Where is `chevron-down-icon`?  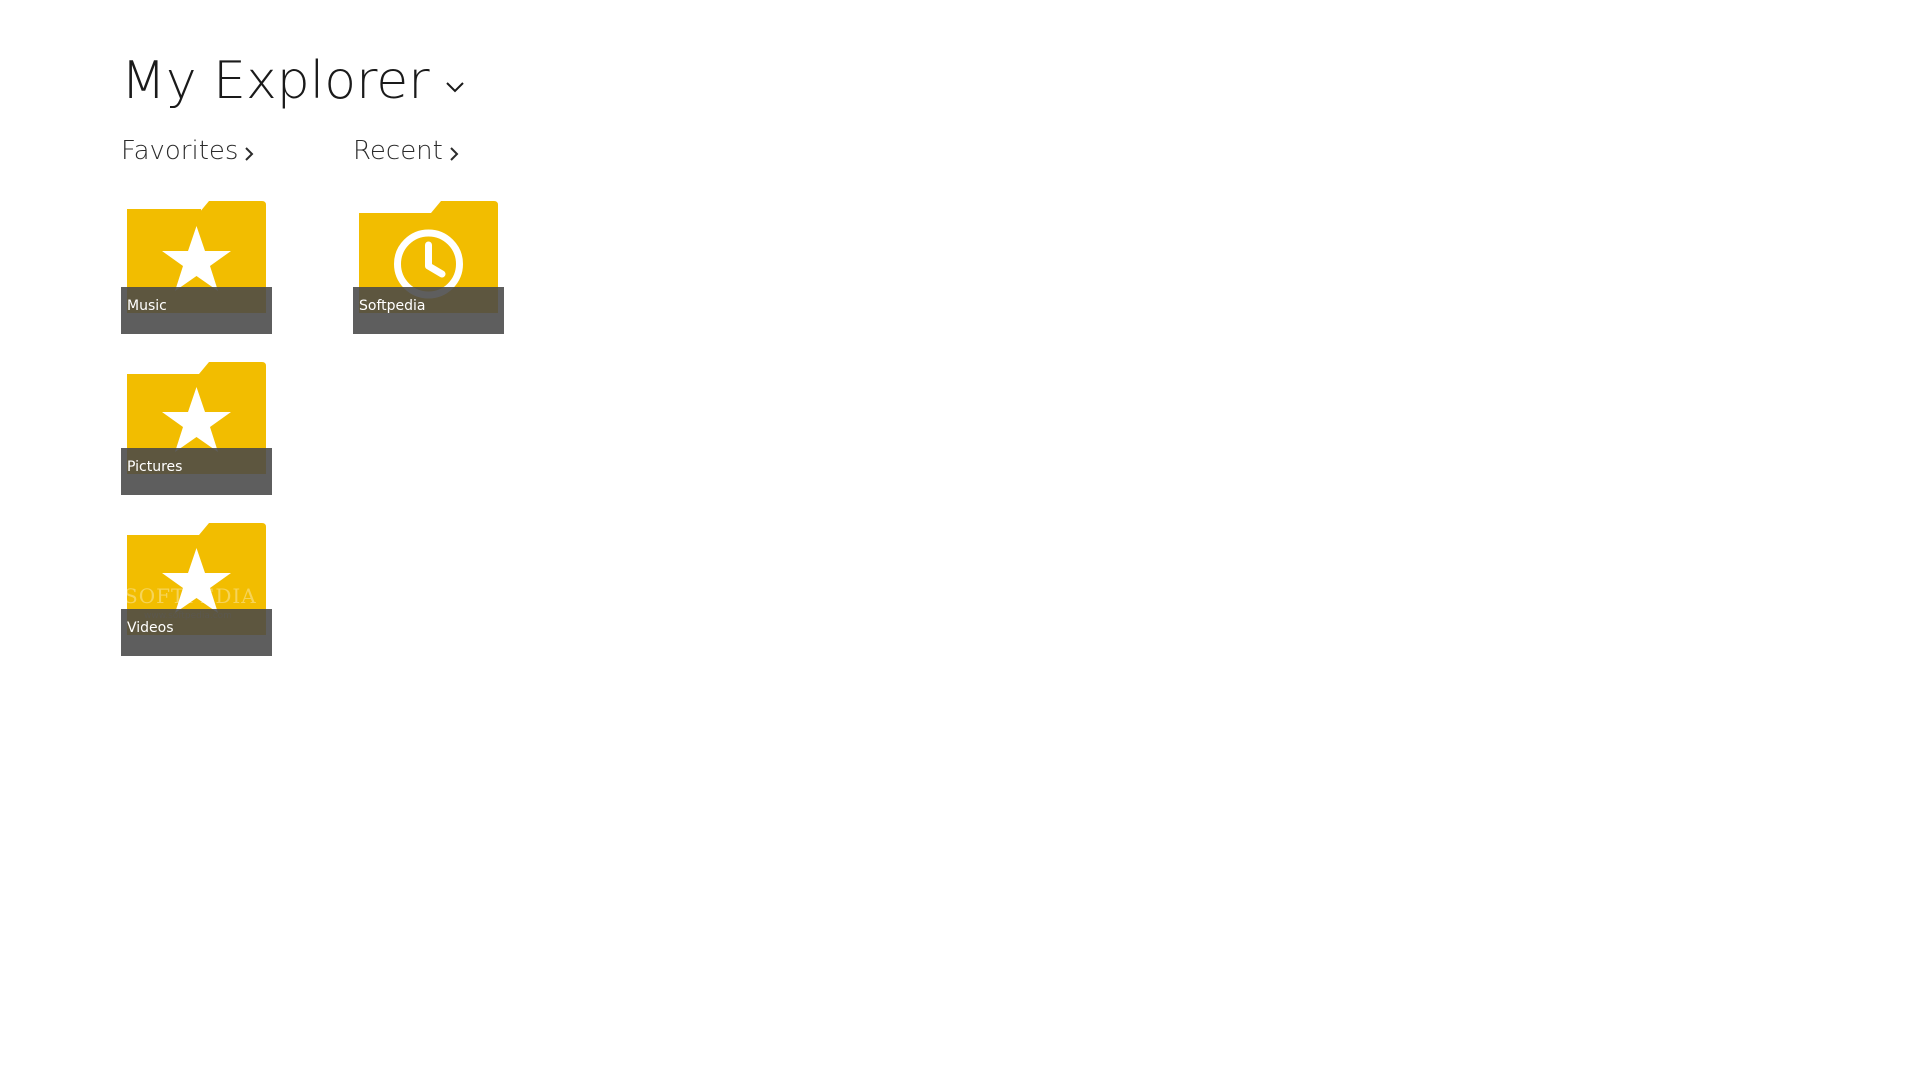 chevron-down-icon is located at coordinates (454, 87).